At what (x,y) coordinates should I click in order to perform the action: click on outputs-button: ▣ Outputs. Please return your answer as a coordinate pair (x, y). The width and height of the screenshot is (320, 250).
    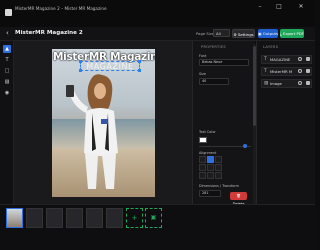
    Looking at the image, I should click on (268, 33).